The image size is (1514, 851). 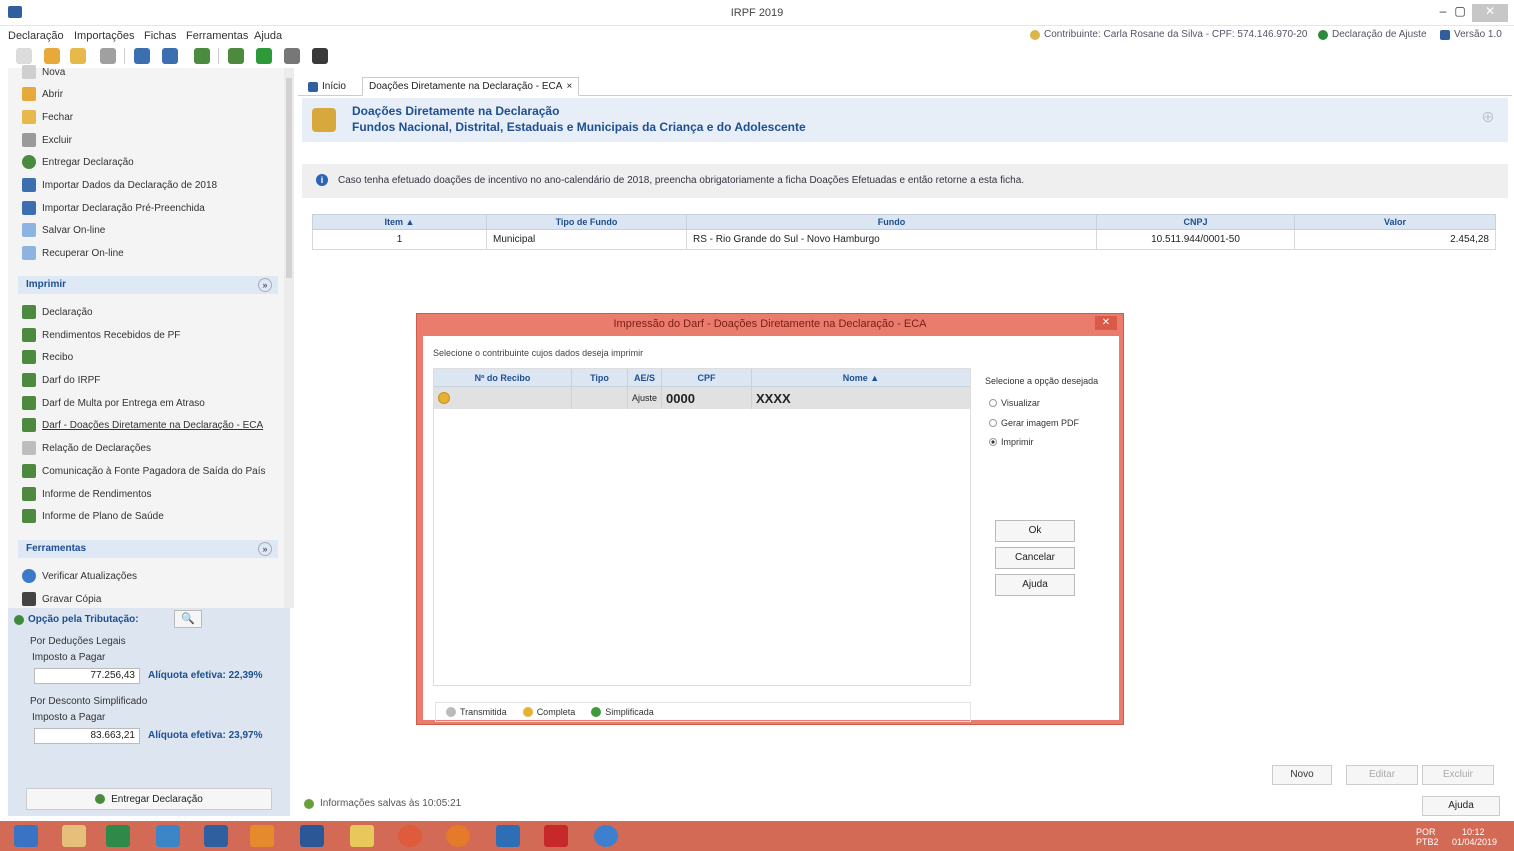 I want to click on sidebar-item-print-declaracao: Declaração, so click(x=57, y=312).